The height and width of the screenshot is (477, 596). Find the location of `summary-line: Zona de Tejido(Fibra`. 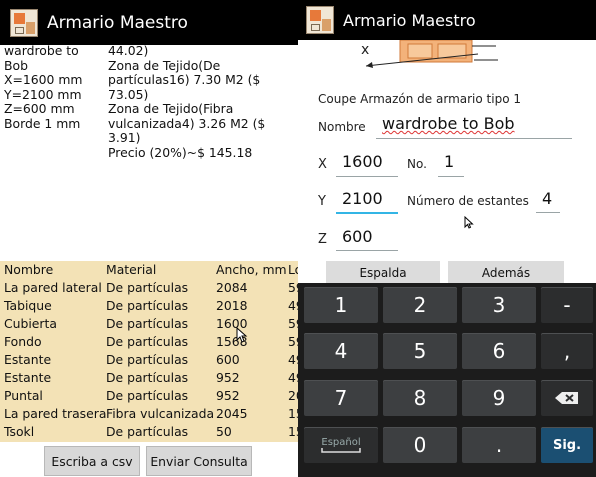

summary-line: Zona de Tejido(Fibra is located at coordinates (171, 108).